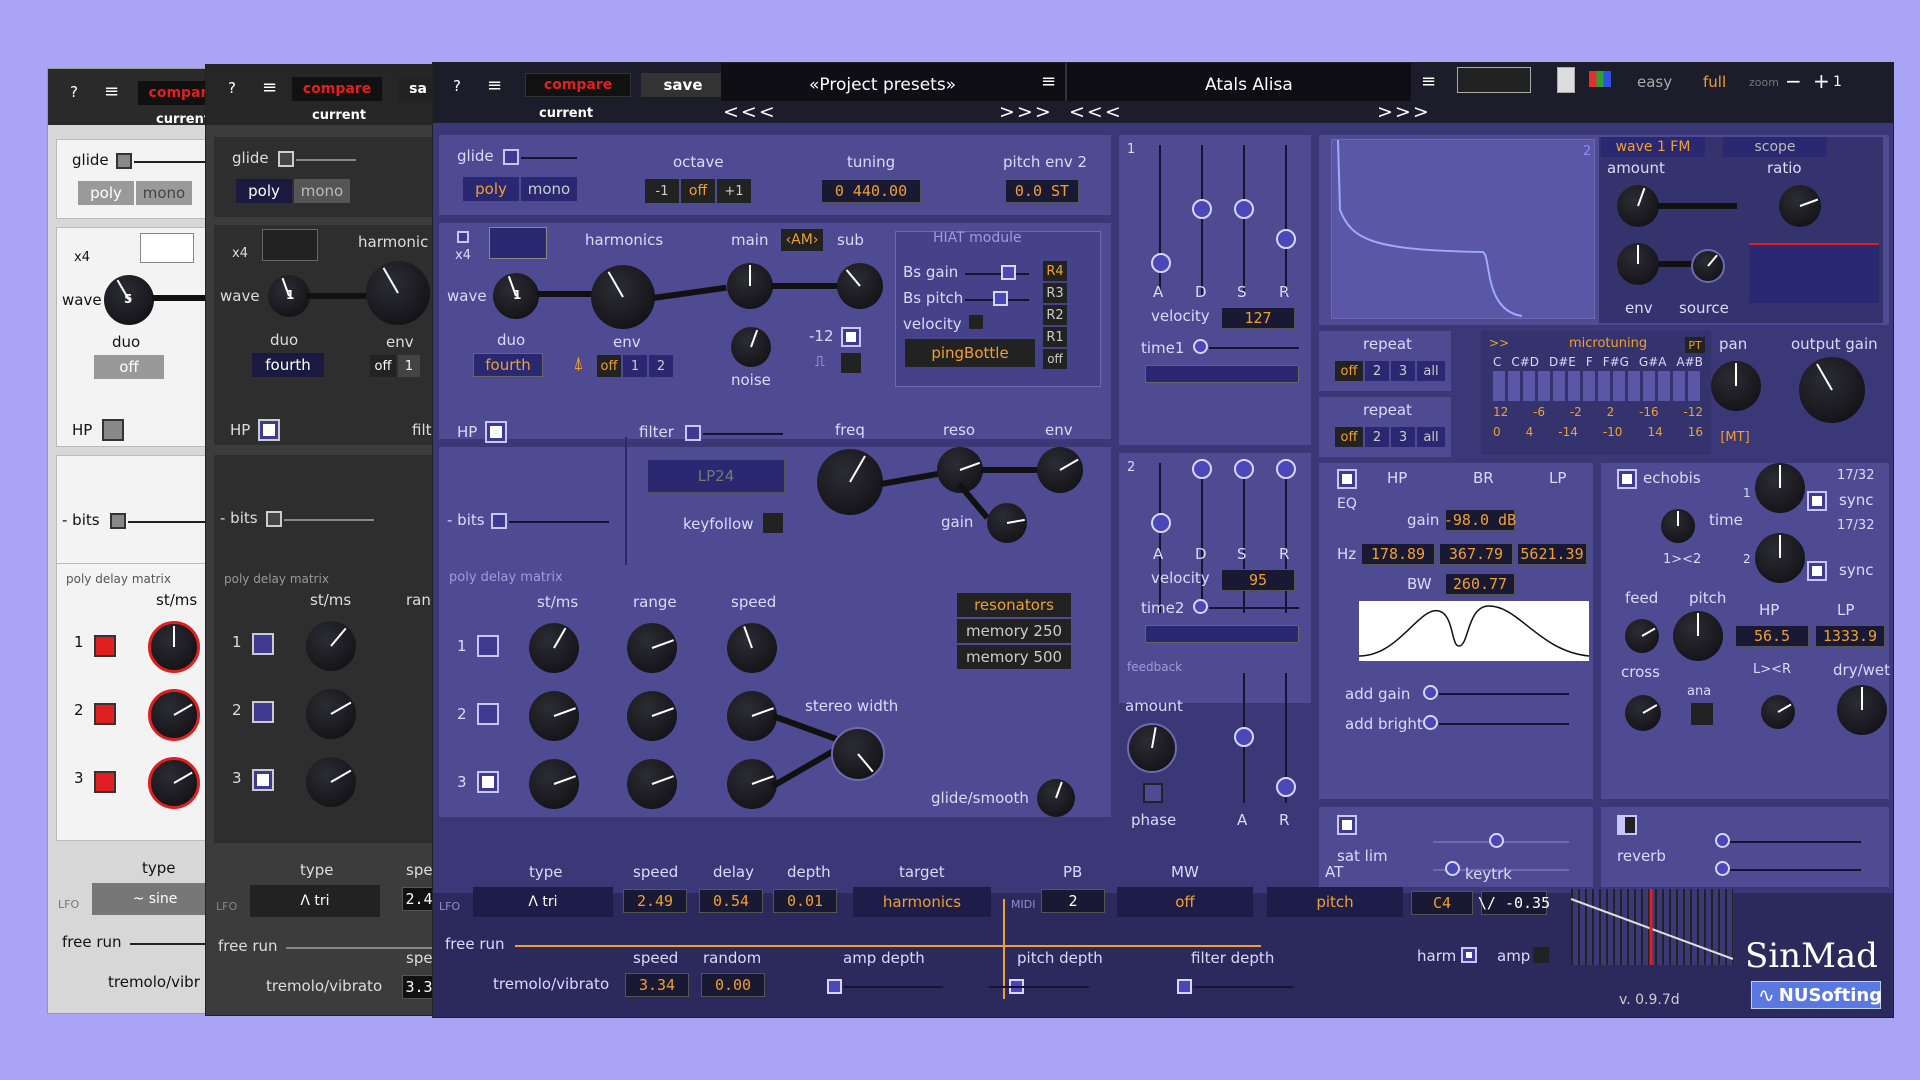 Image resolution: width=1920 pixels, height=1080 pixels. What do you see at coordinates (494, 86) in the screenshot?
I see `menu-button: ≡` at bounding box center [494, 86].